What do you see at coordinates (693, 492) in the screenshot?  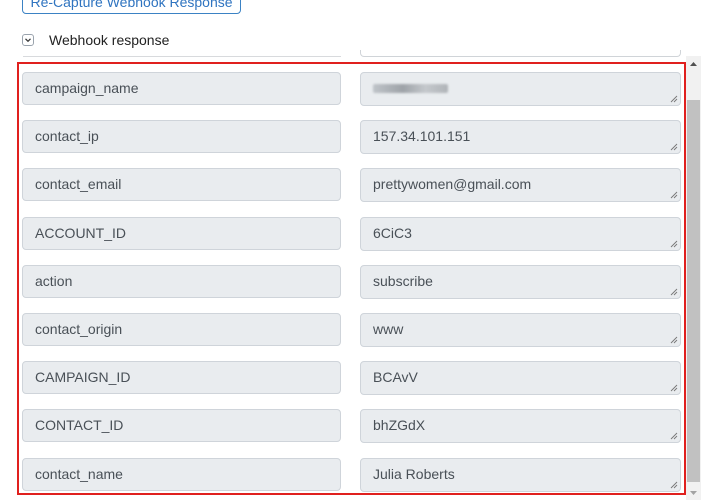 I see `scroll-down-arrow-icon` at bounding box center [693, 492].